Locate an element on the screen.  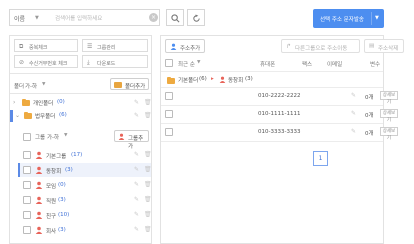
group-item: 직원 (3) ✎ 🗑 is located at coordinates (86, 200).